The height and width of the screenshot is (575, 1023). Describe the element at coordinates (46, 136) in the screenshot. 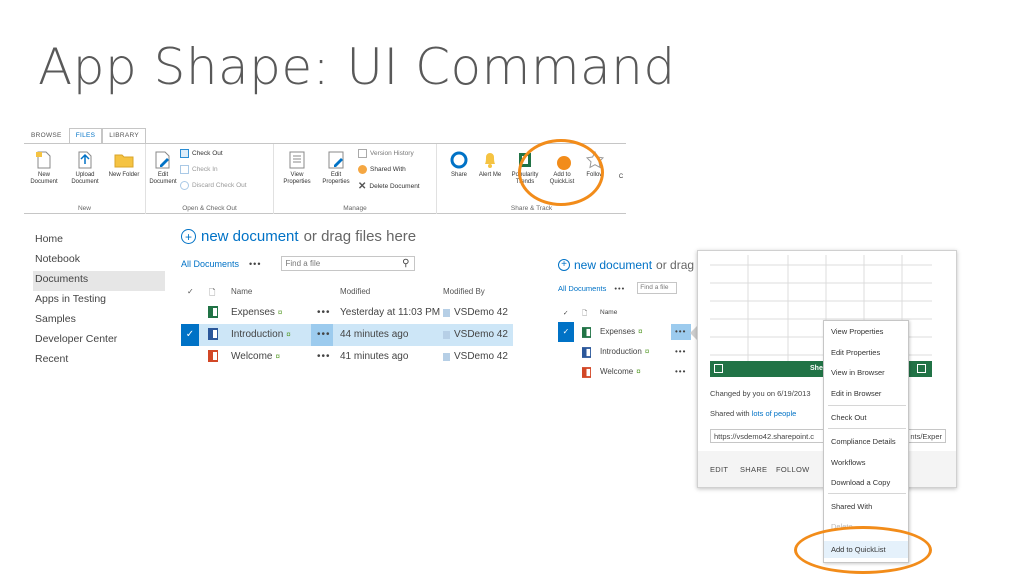

I see `tab-browse: BROWSE` at that location.